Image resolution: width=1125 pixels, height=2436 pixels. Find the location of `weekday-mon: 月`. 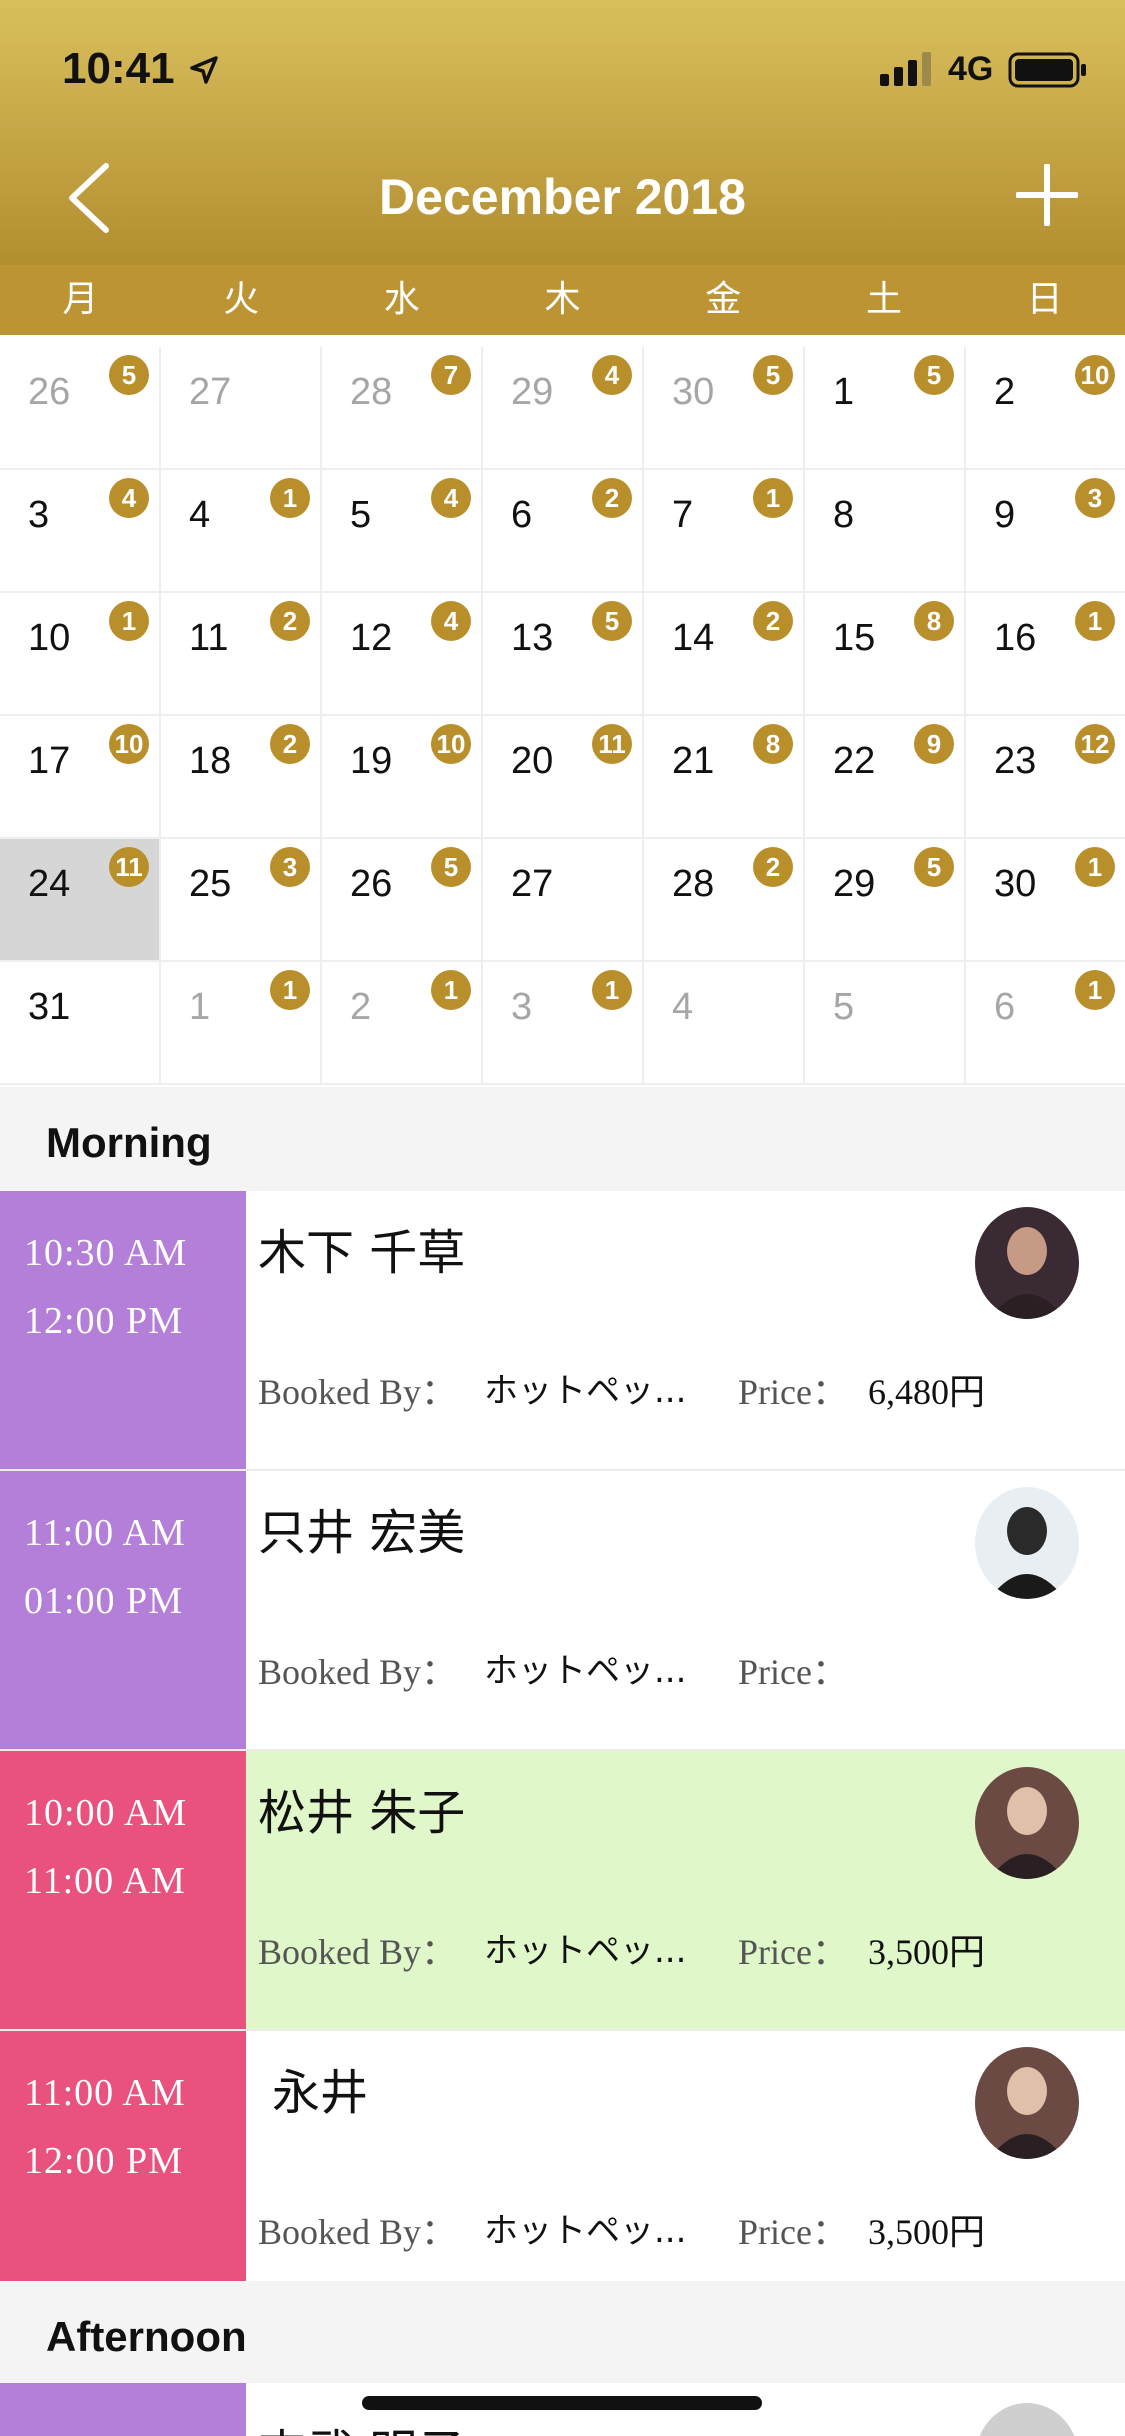

weekday-mon: 月 is located at coordinates (80, 299).